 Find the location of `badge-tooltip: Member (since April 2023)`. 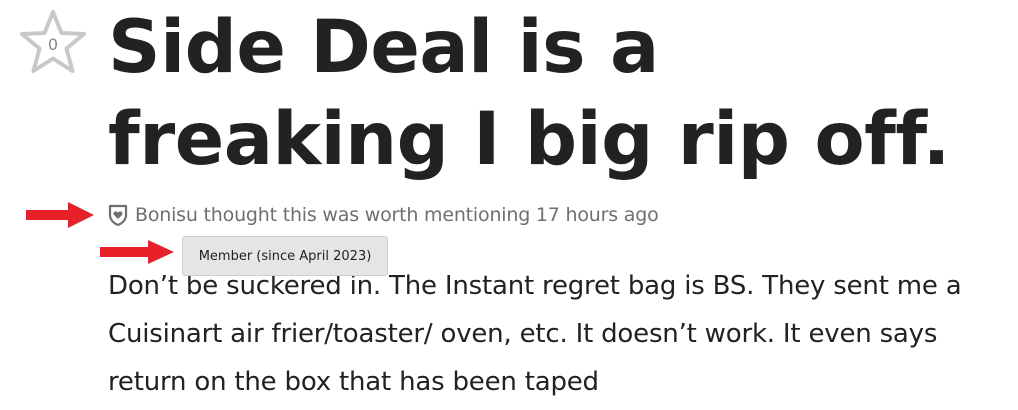

badge-tooltip: Member (since April 2023) is located at coordinates (285, 256).